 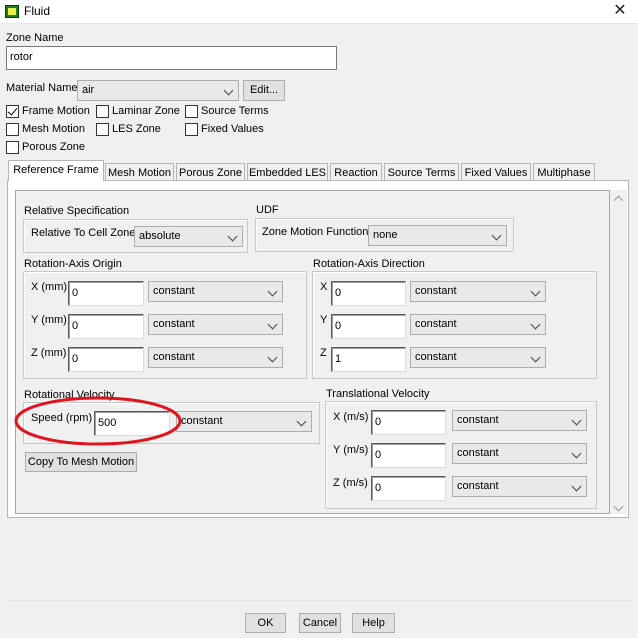 I want to click on footer-separator, so click(x=319, y=600).